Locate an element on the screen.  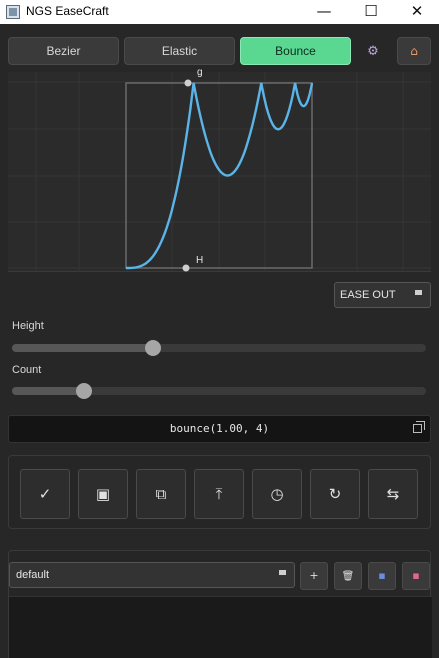
delete-preset-button: 🗑 is located at coordinates (348, 576).